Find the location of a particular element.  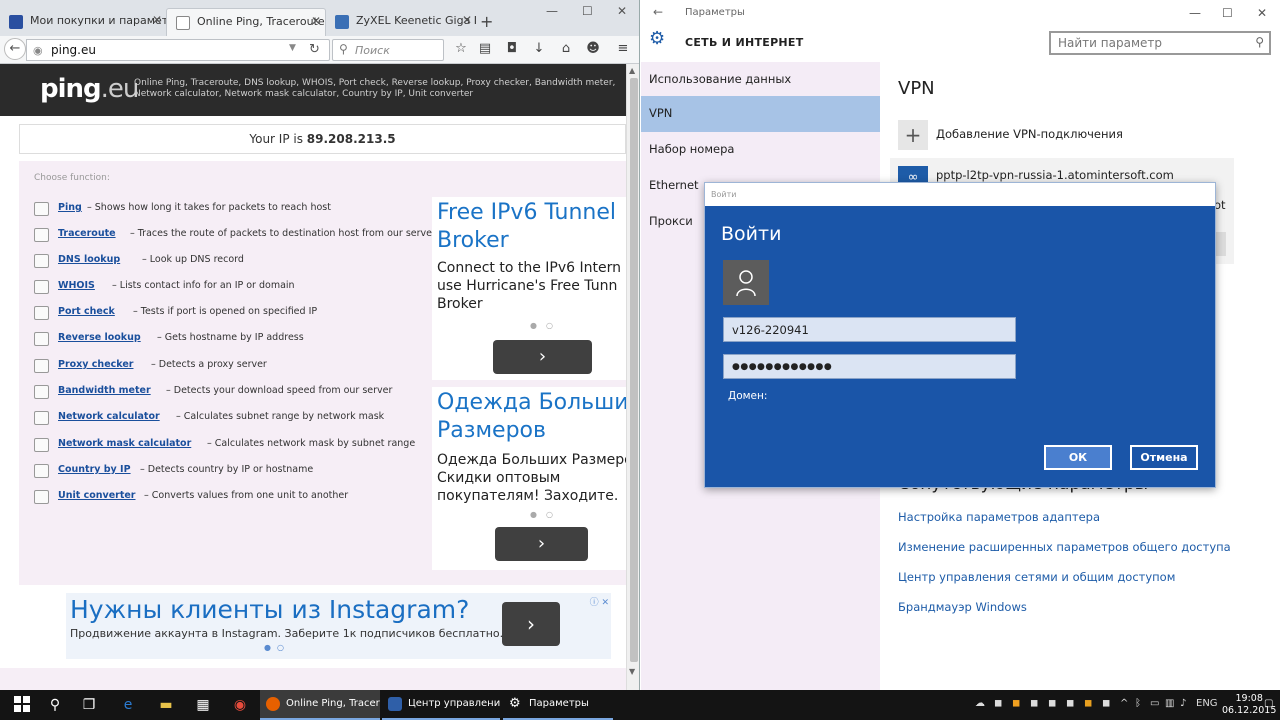

sidebar-item-dialup: Набор номера is located at coordinates (760, 150).